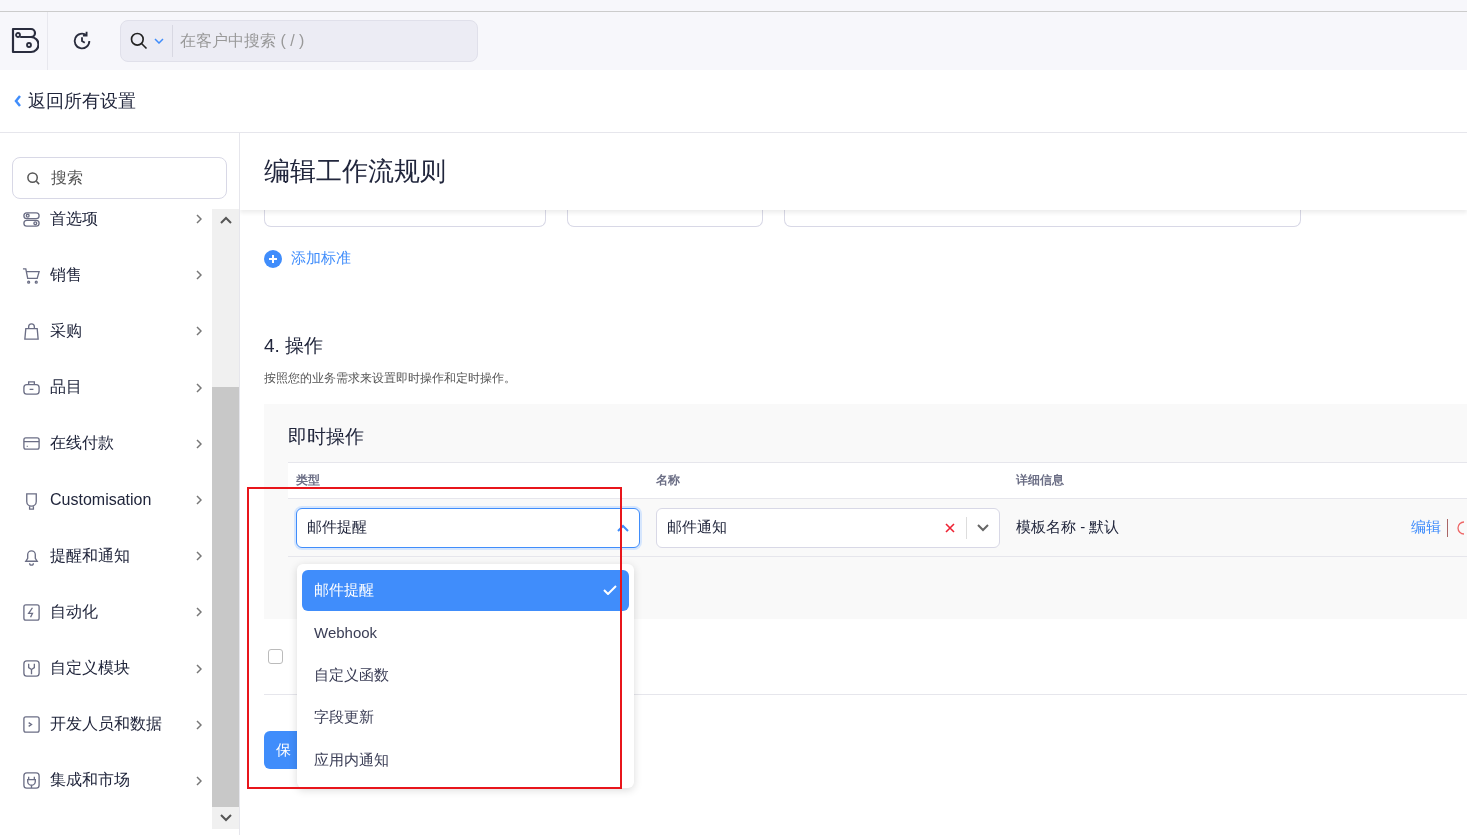 This screenshot has width=1467, height=835. I want to click on sidebar-item: 销售, so click(106, 275).